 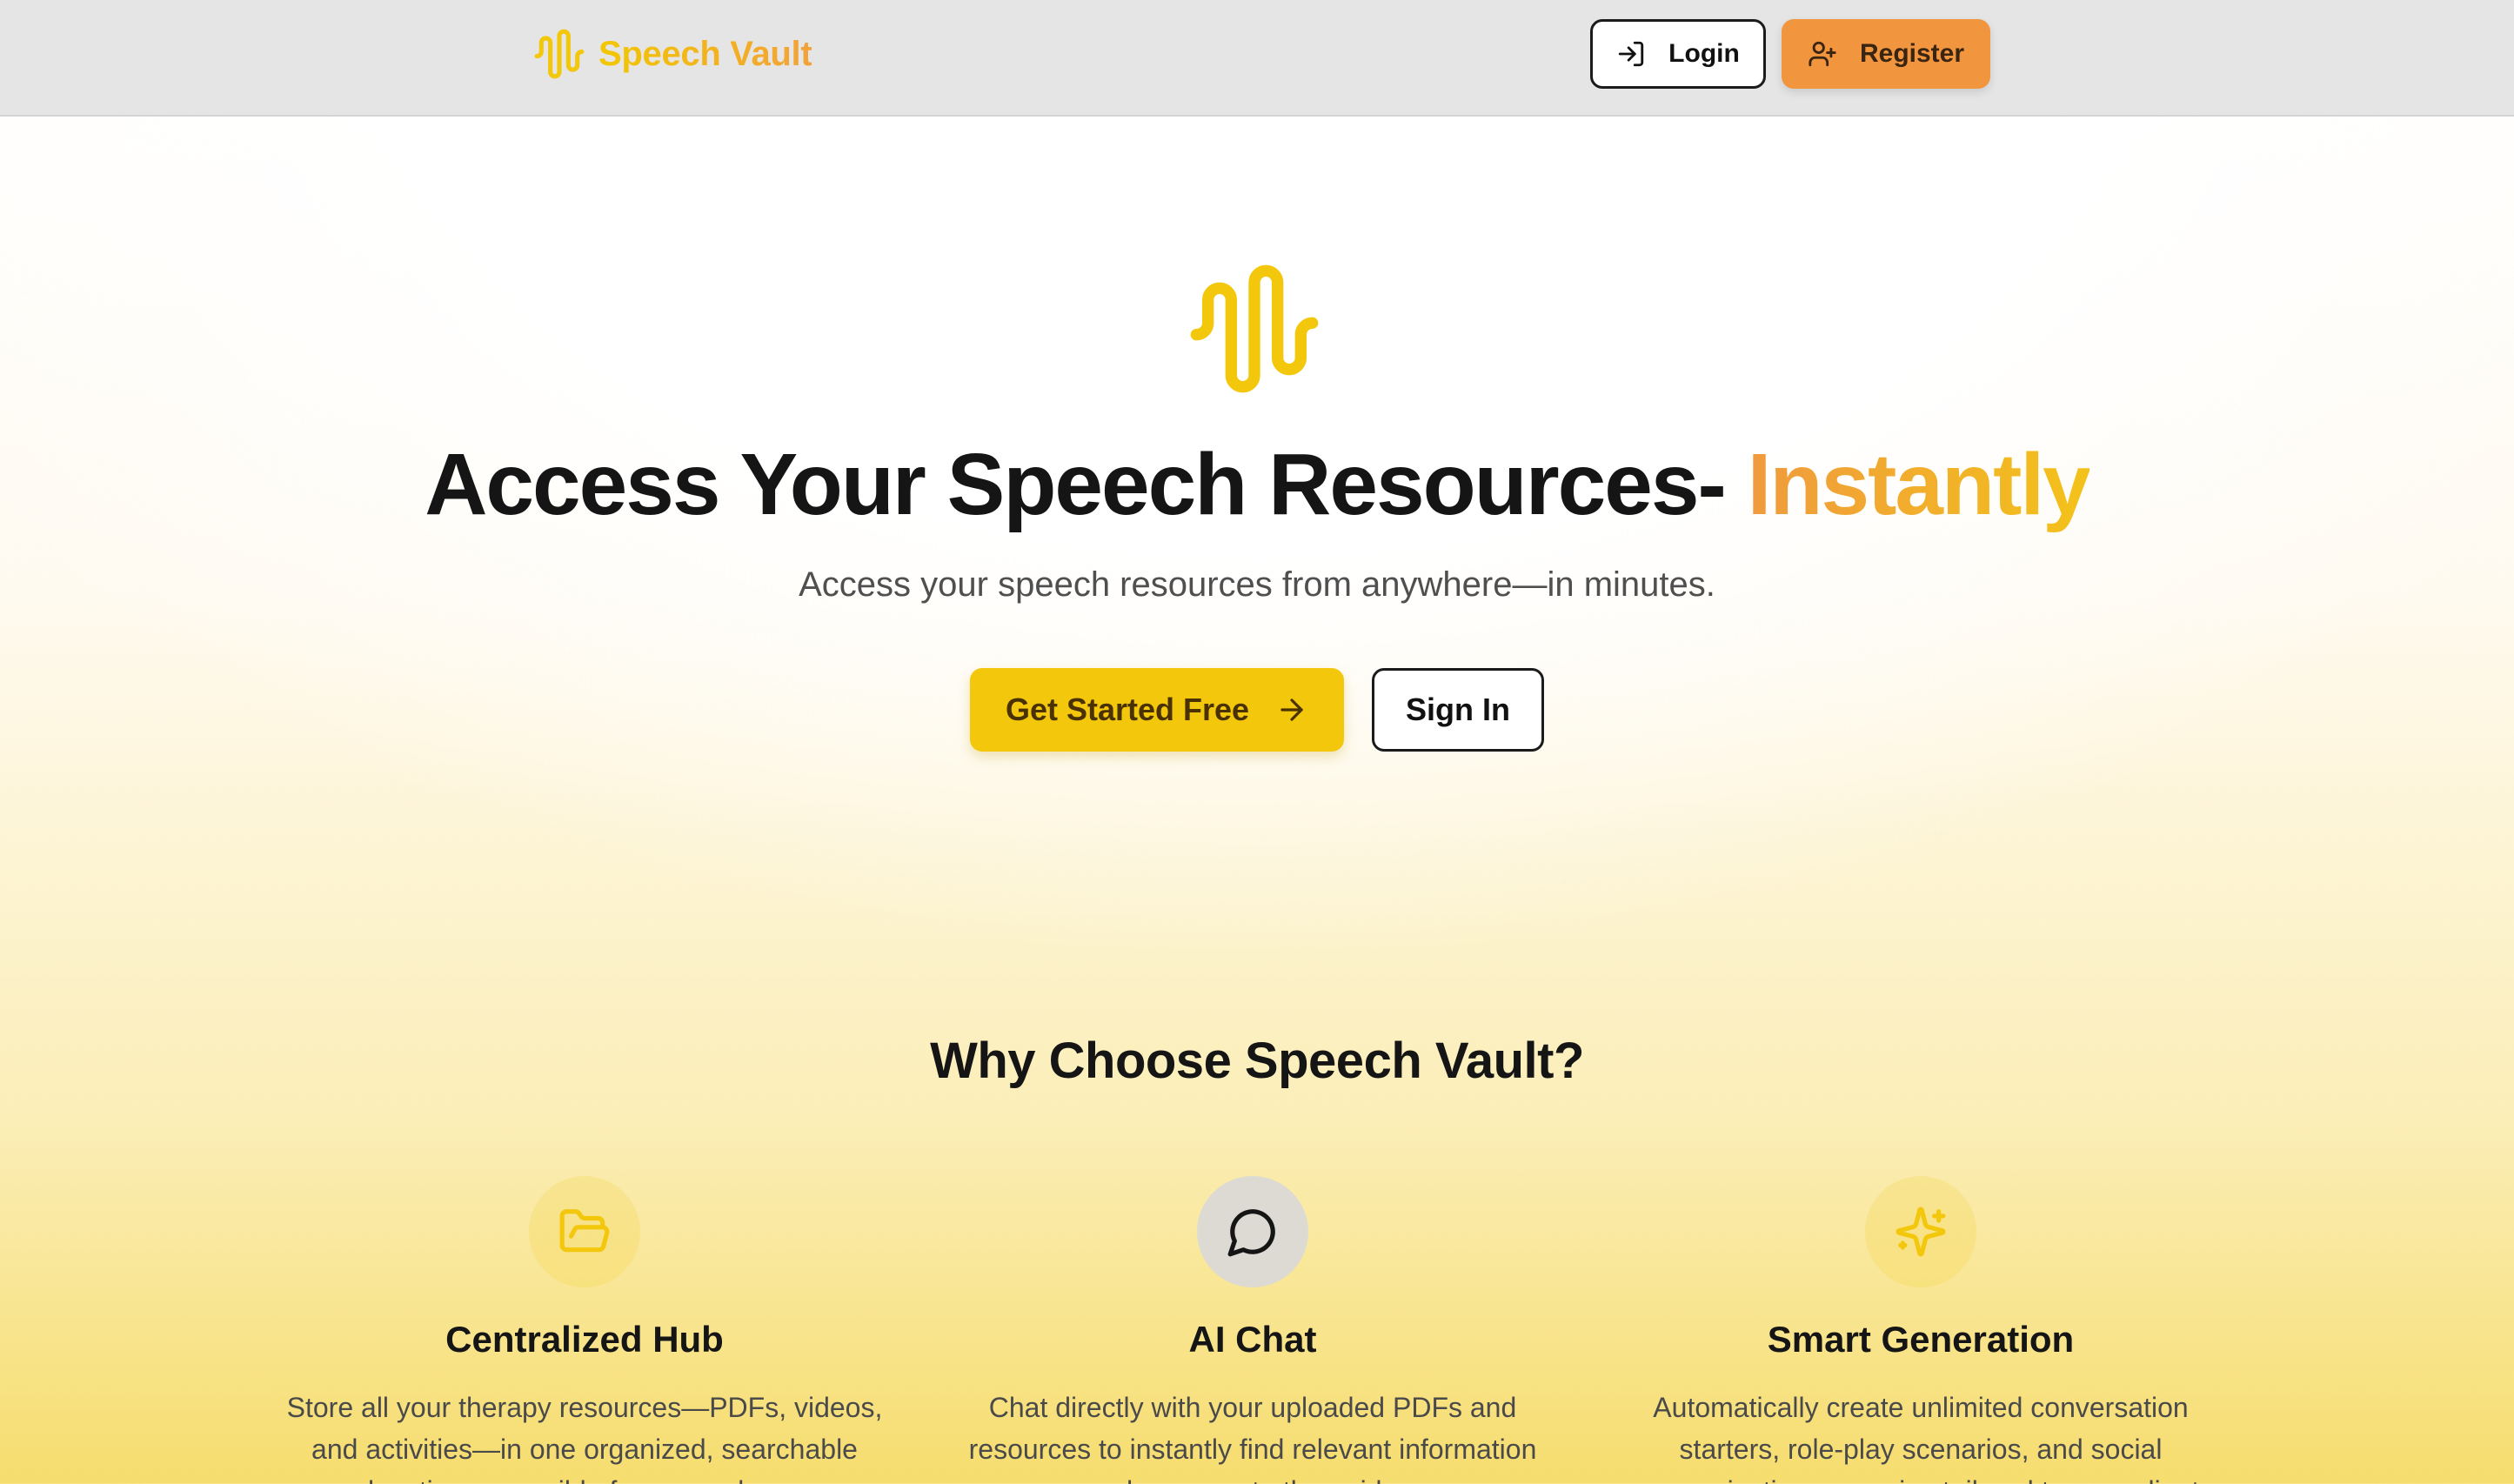 What do you see at coordinates (1086, 484) in the screenshot?
I see `hero-title-main: Access Your Speech Resources-` at bounding box center [1086, 484].